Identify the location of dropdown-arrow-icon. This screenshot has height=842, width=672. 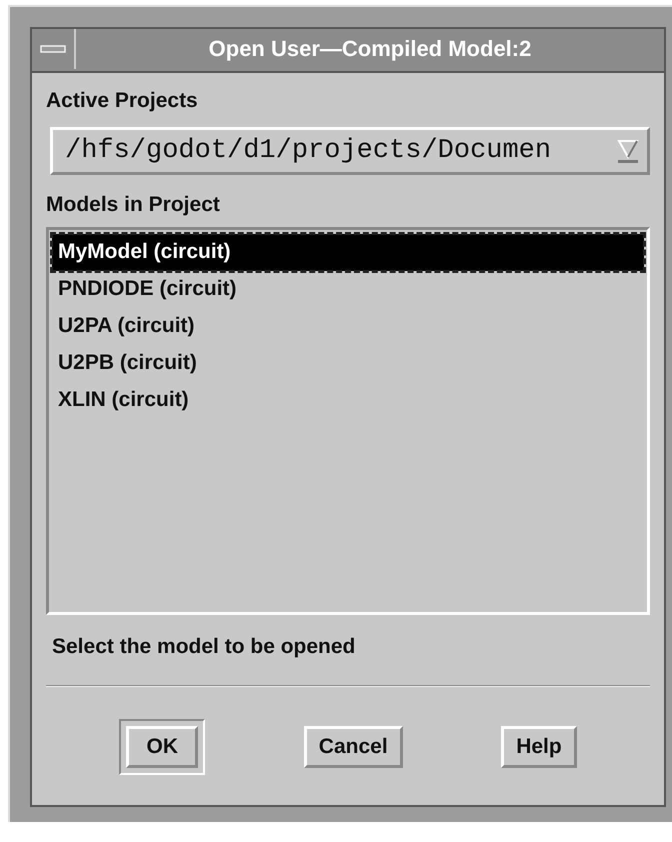
(628, 151).